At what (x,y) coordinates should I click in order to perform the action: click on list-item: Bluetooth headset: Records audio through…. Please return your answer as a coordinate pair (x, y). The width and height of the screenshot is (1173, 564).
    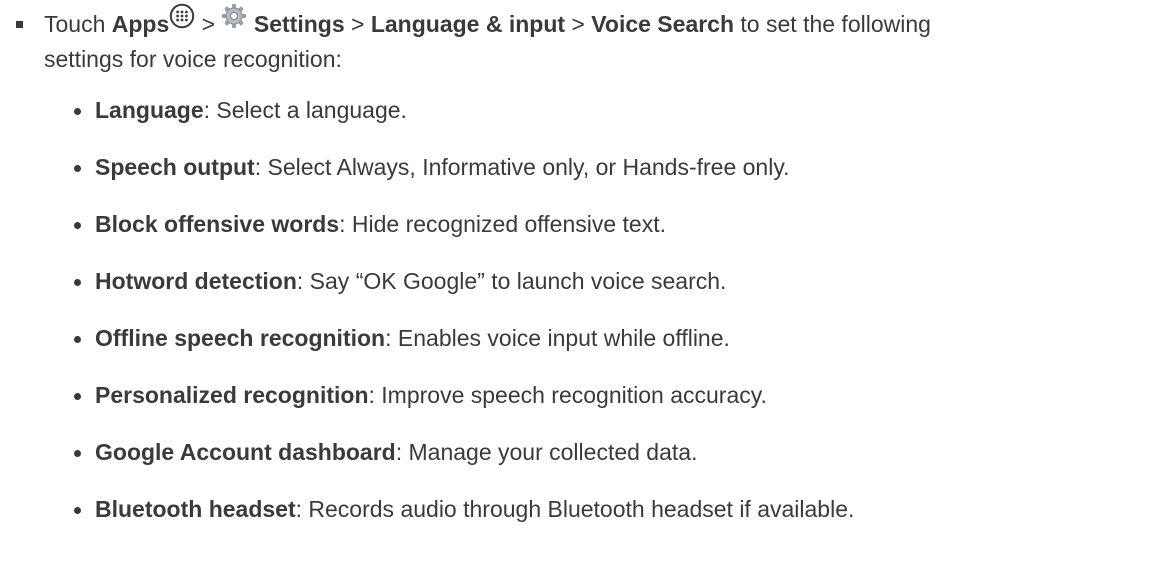
    Looking at the image, I should click on (464, 509).